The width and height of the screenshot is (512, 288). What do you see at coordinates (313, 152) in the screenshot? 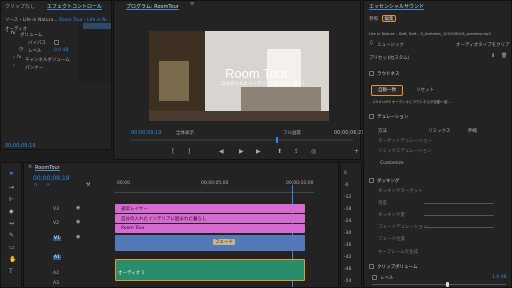
I see `camera-icon: ◎` at bounding box center [313, 152].